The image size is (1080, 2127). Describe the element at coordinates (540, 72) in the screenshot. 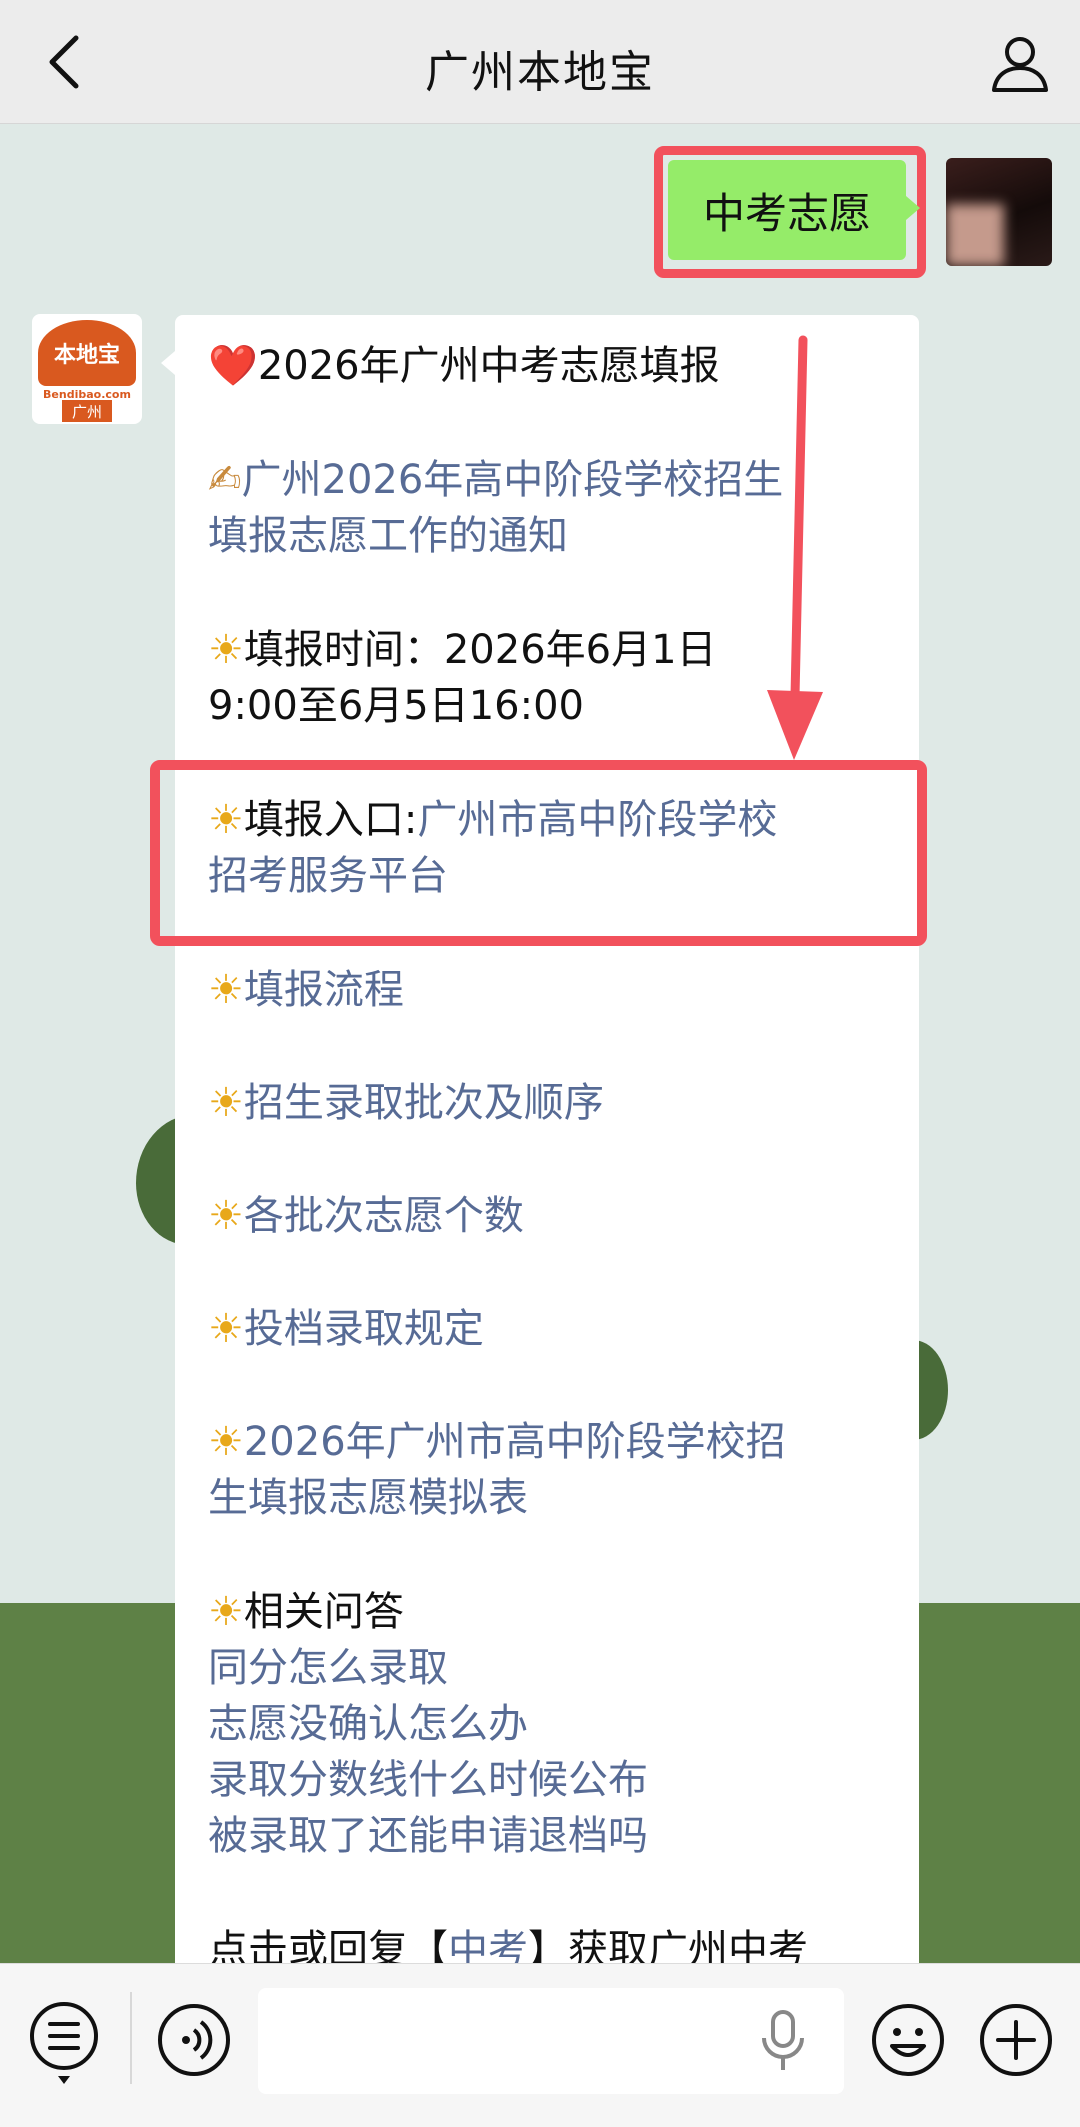

I see `chat-title: 广州本地宝` at that location.